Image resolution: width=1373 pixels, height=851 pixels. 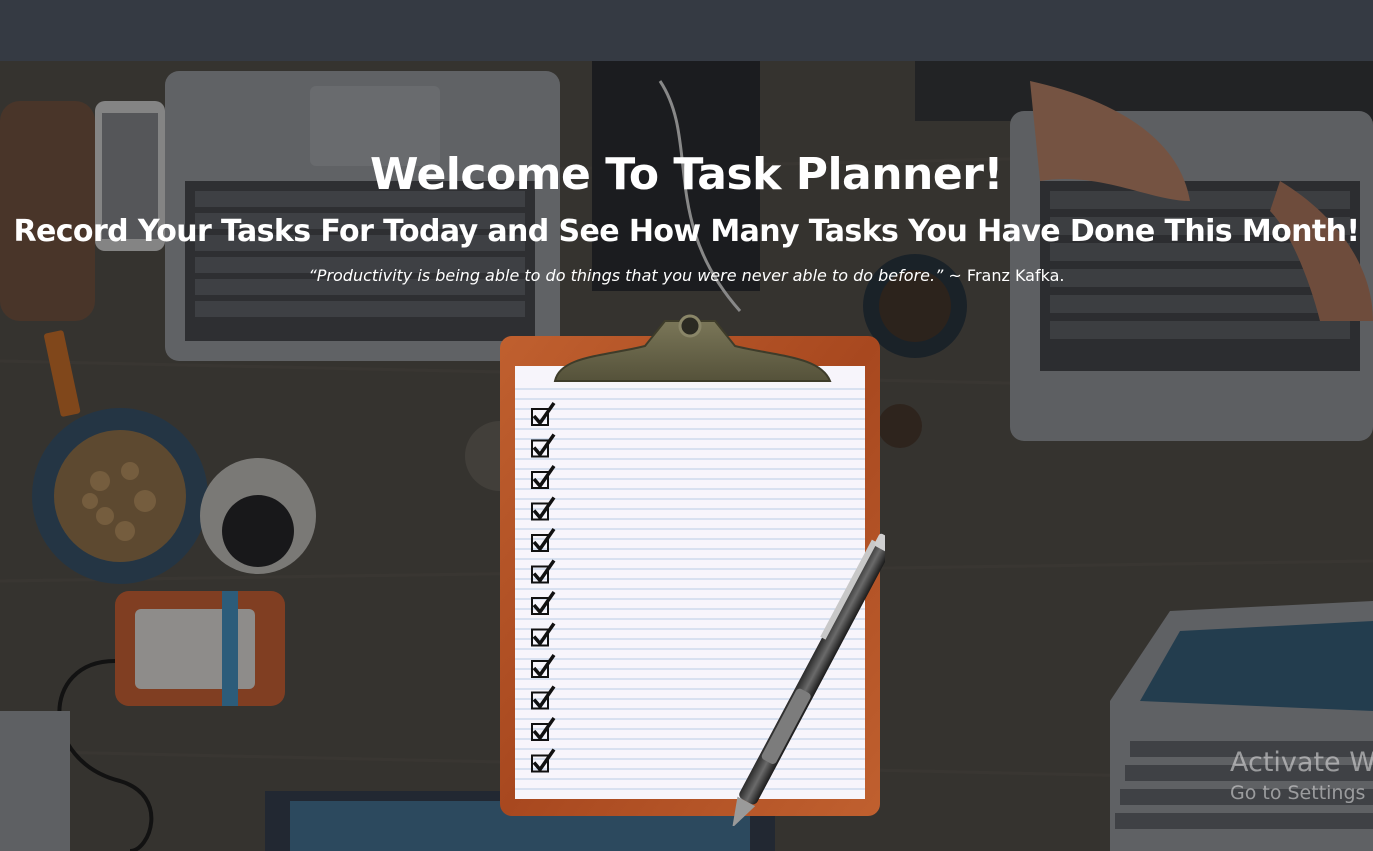 I want to click on watermark-subtitle: Go to Settings, so click(x=1298, y=793).